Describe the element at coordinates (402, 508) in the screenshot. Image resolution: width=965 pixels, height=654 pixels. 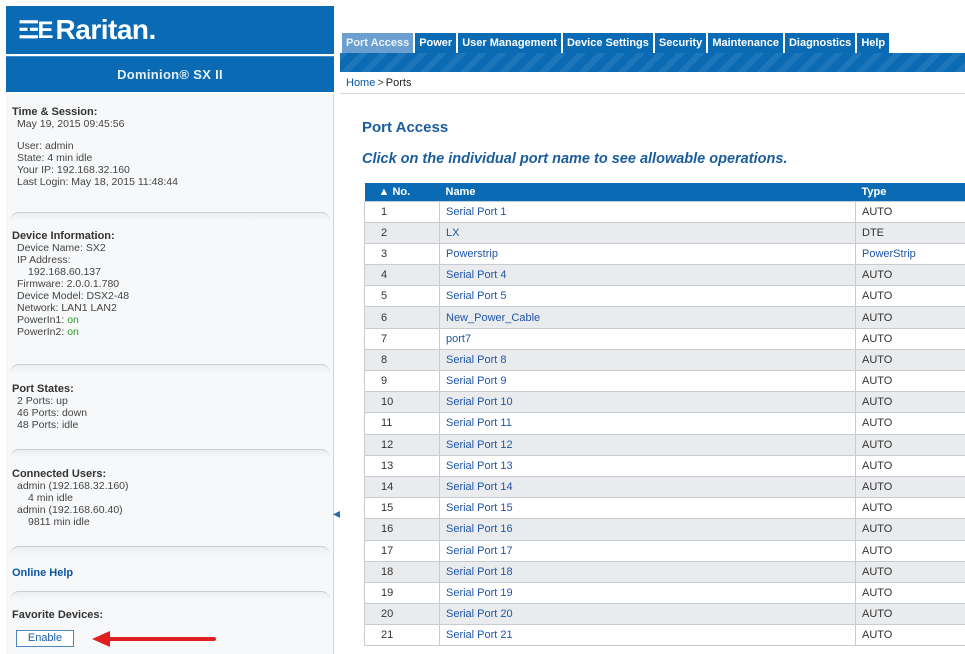
I see `port-number: 15` at that location.